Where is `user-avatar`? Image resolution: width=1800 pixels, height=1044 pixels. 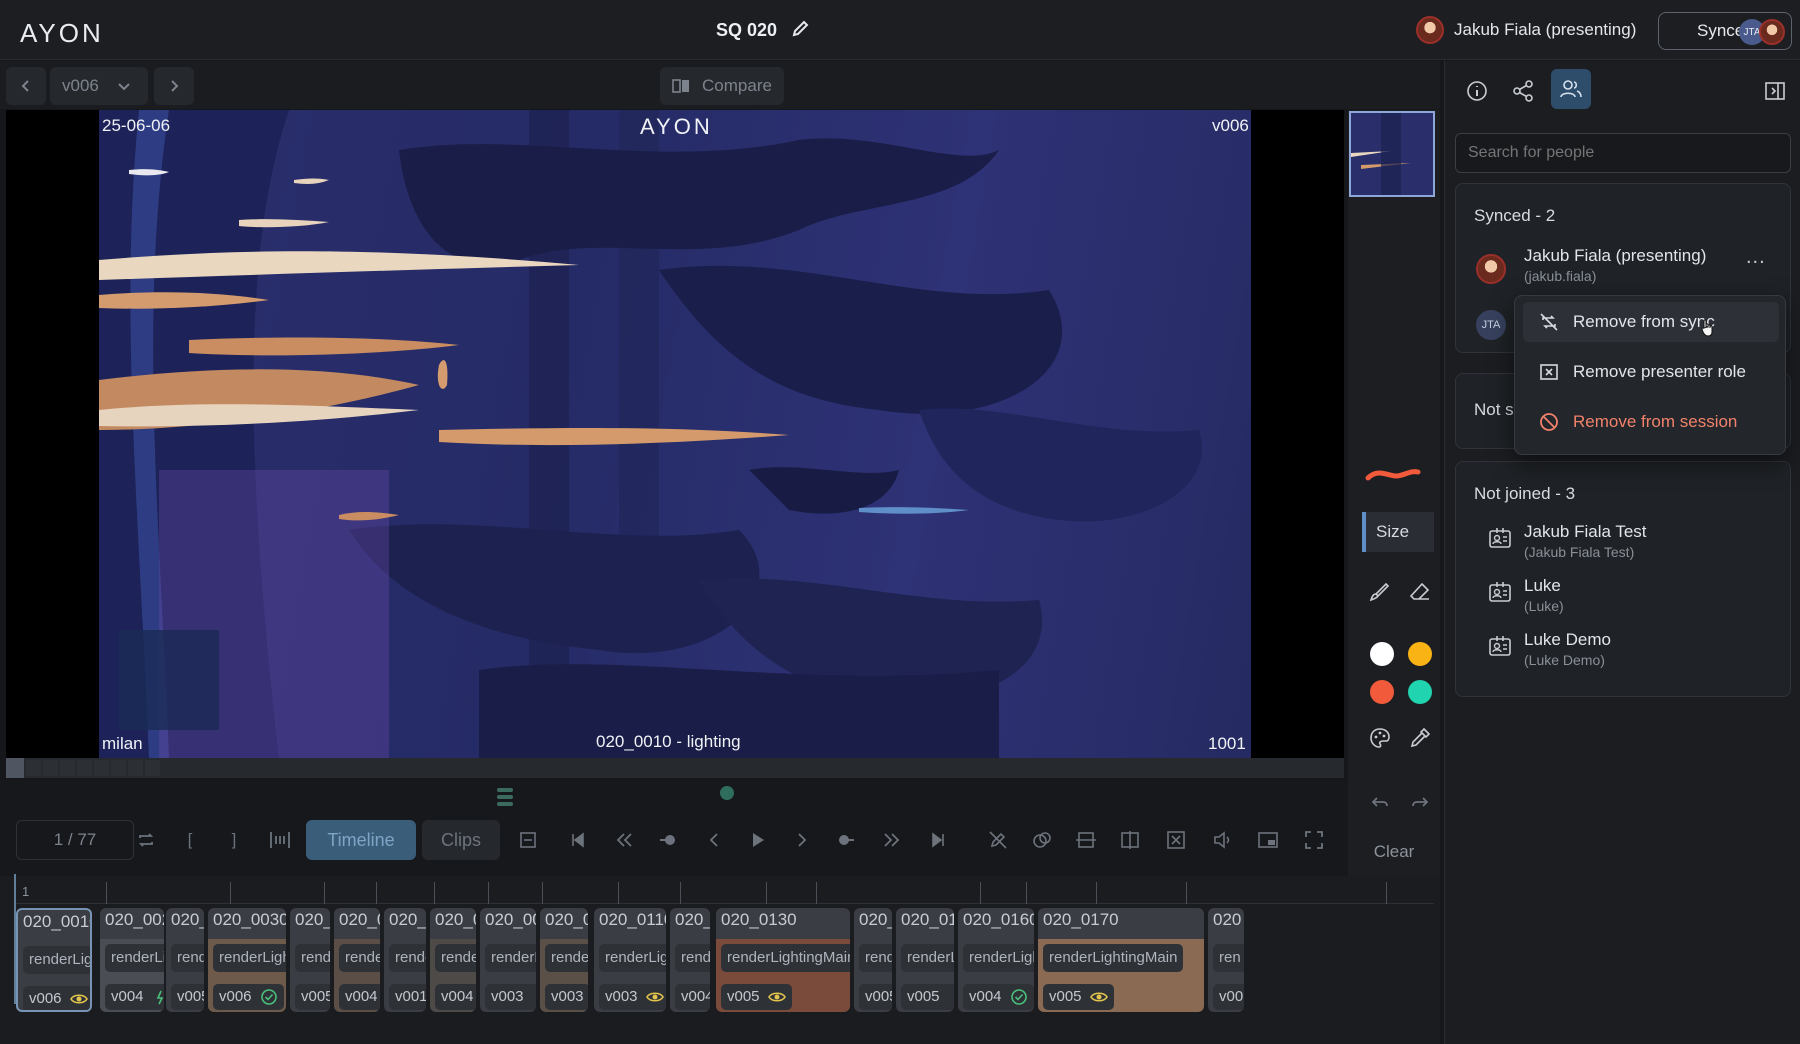 user-avatar is located at coordinates (1430, 30).